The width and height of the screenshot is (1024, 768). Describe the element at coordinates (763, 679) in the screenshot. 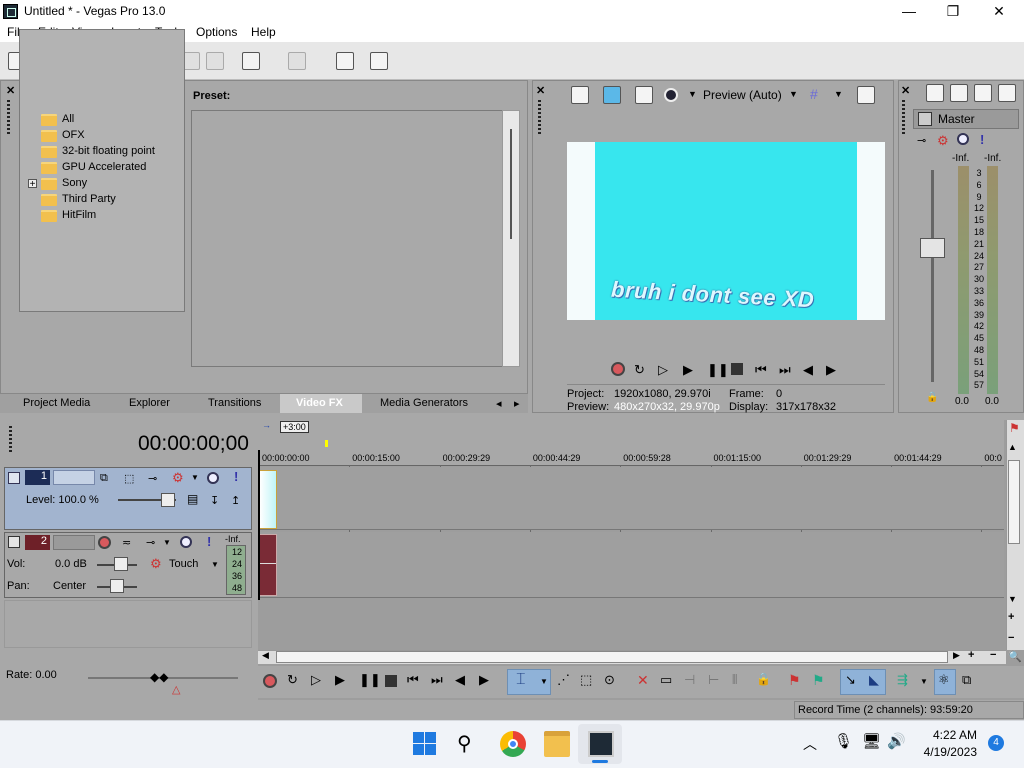

I see `lock-event-icon: 🔒` at that location.